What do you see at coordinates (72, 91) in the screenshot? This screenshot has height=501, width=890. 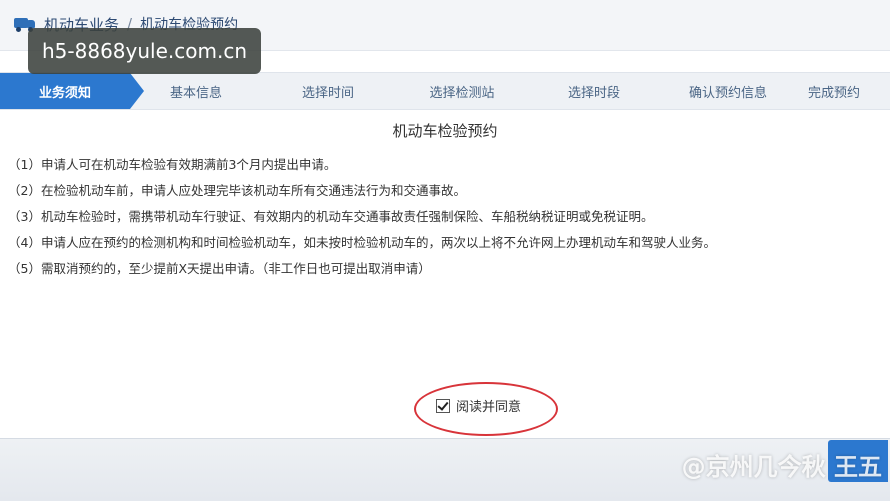 I see `step-business-notice: 业务须知` at bounding box center [72, 91].